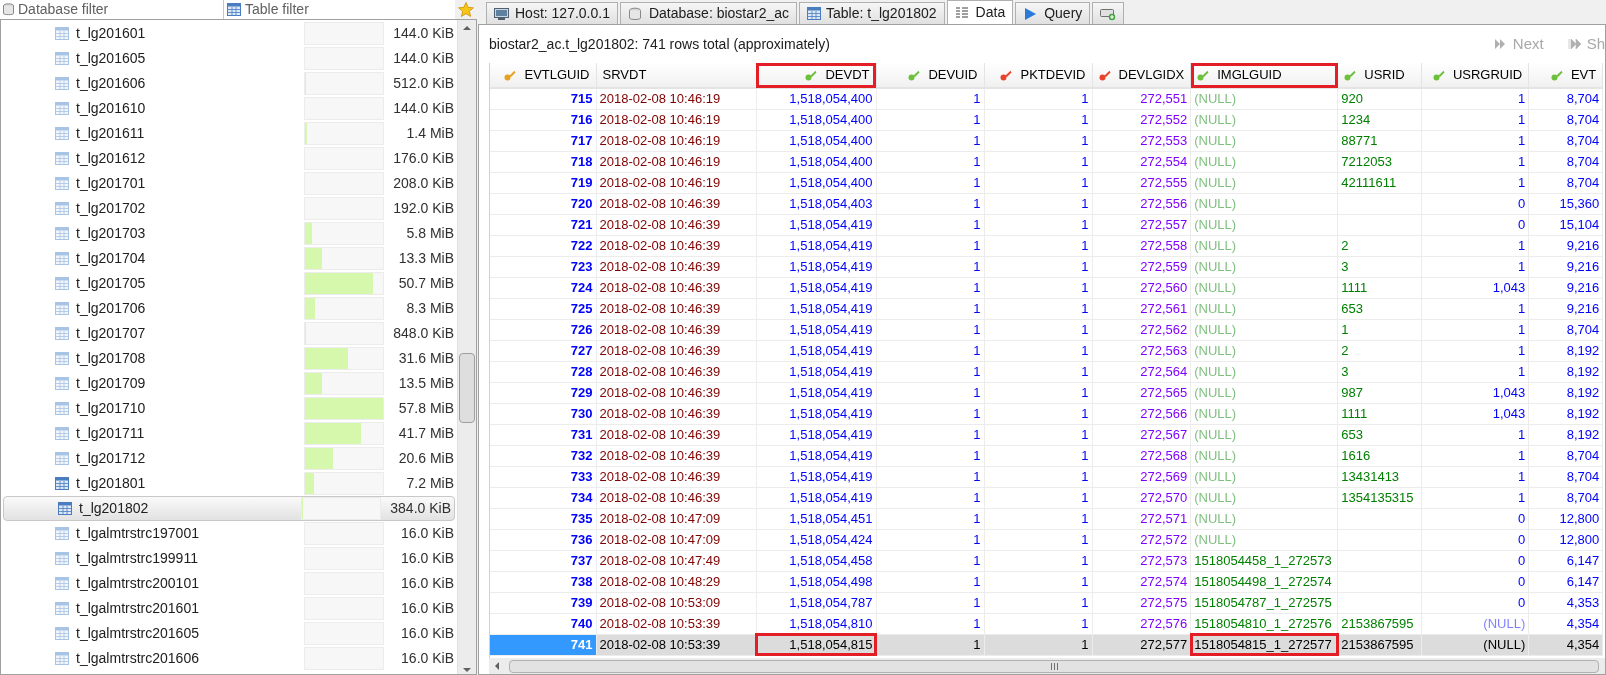 The image size is (1606, 675). I want to click on column-header: DEVDT, so click(816, 75).